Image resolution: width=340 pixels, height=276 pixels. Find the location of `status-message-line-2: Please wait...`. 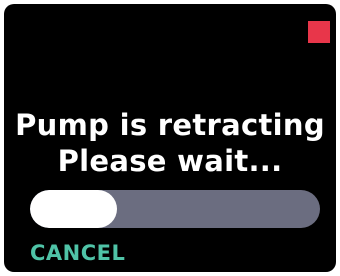

status-message-line-2: Please wait... is located at coordinates (170, 161).